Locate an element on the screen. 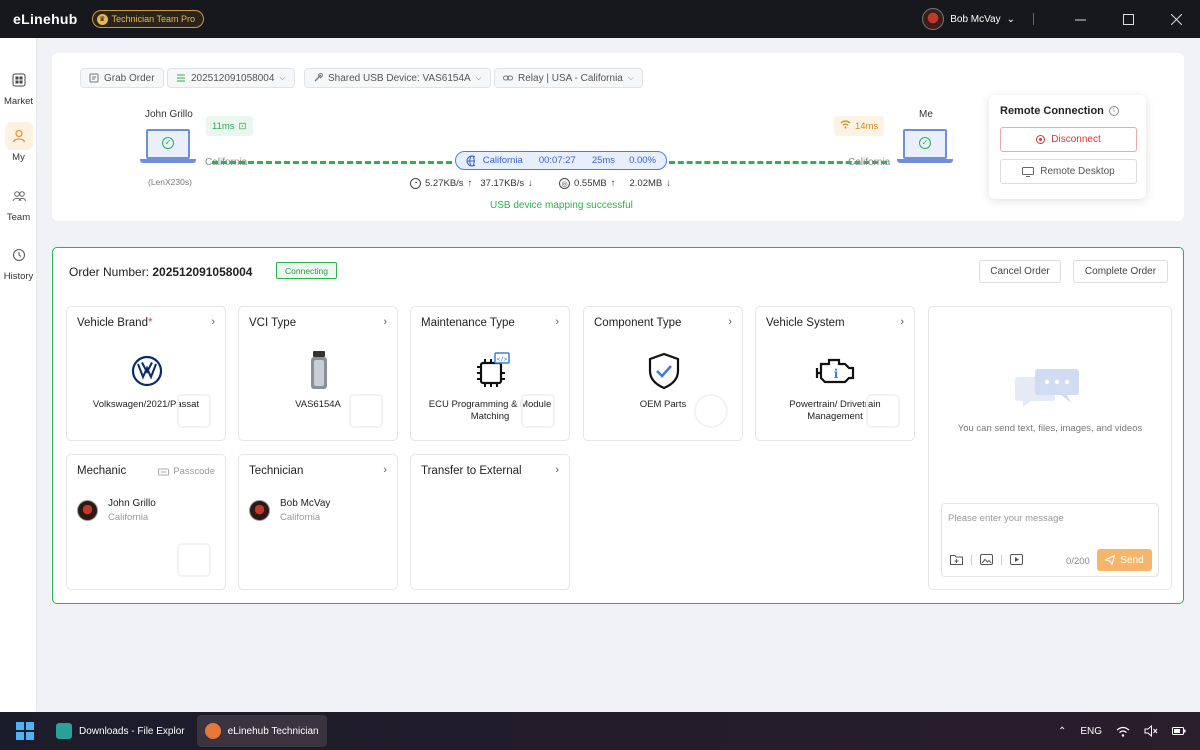 This screenshot has height=750, width=1200. relay-select: Relay | USA - California ⌵ is located at coordinates (568, 78).